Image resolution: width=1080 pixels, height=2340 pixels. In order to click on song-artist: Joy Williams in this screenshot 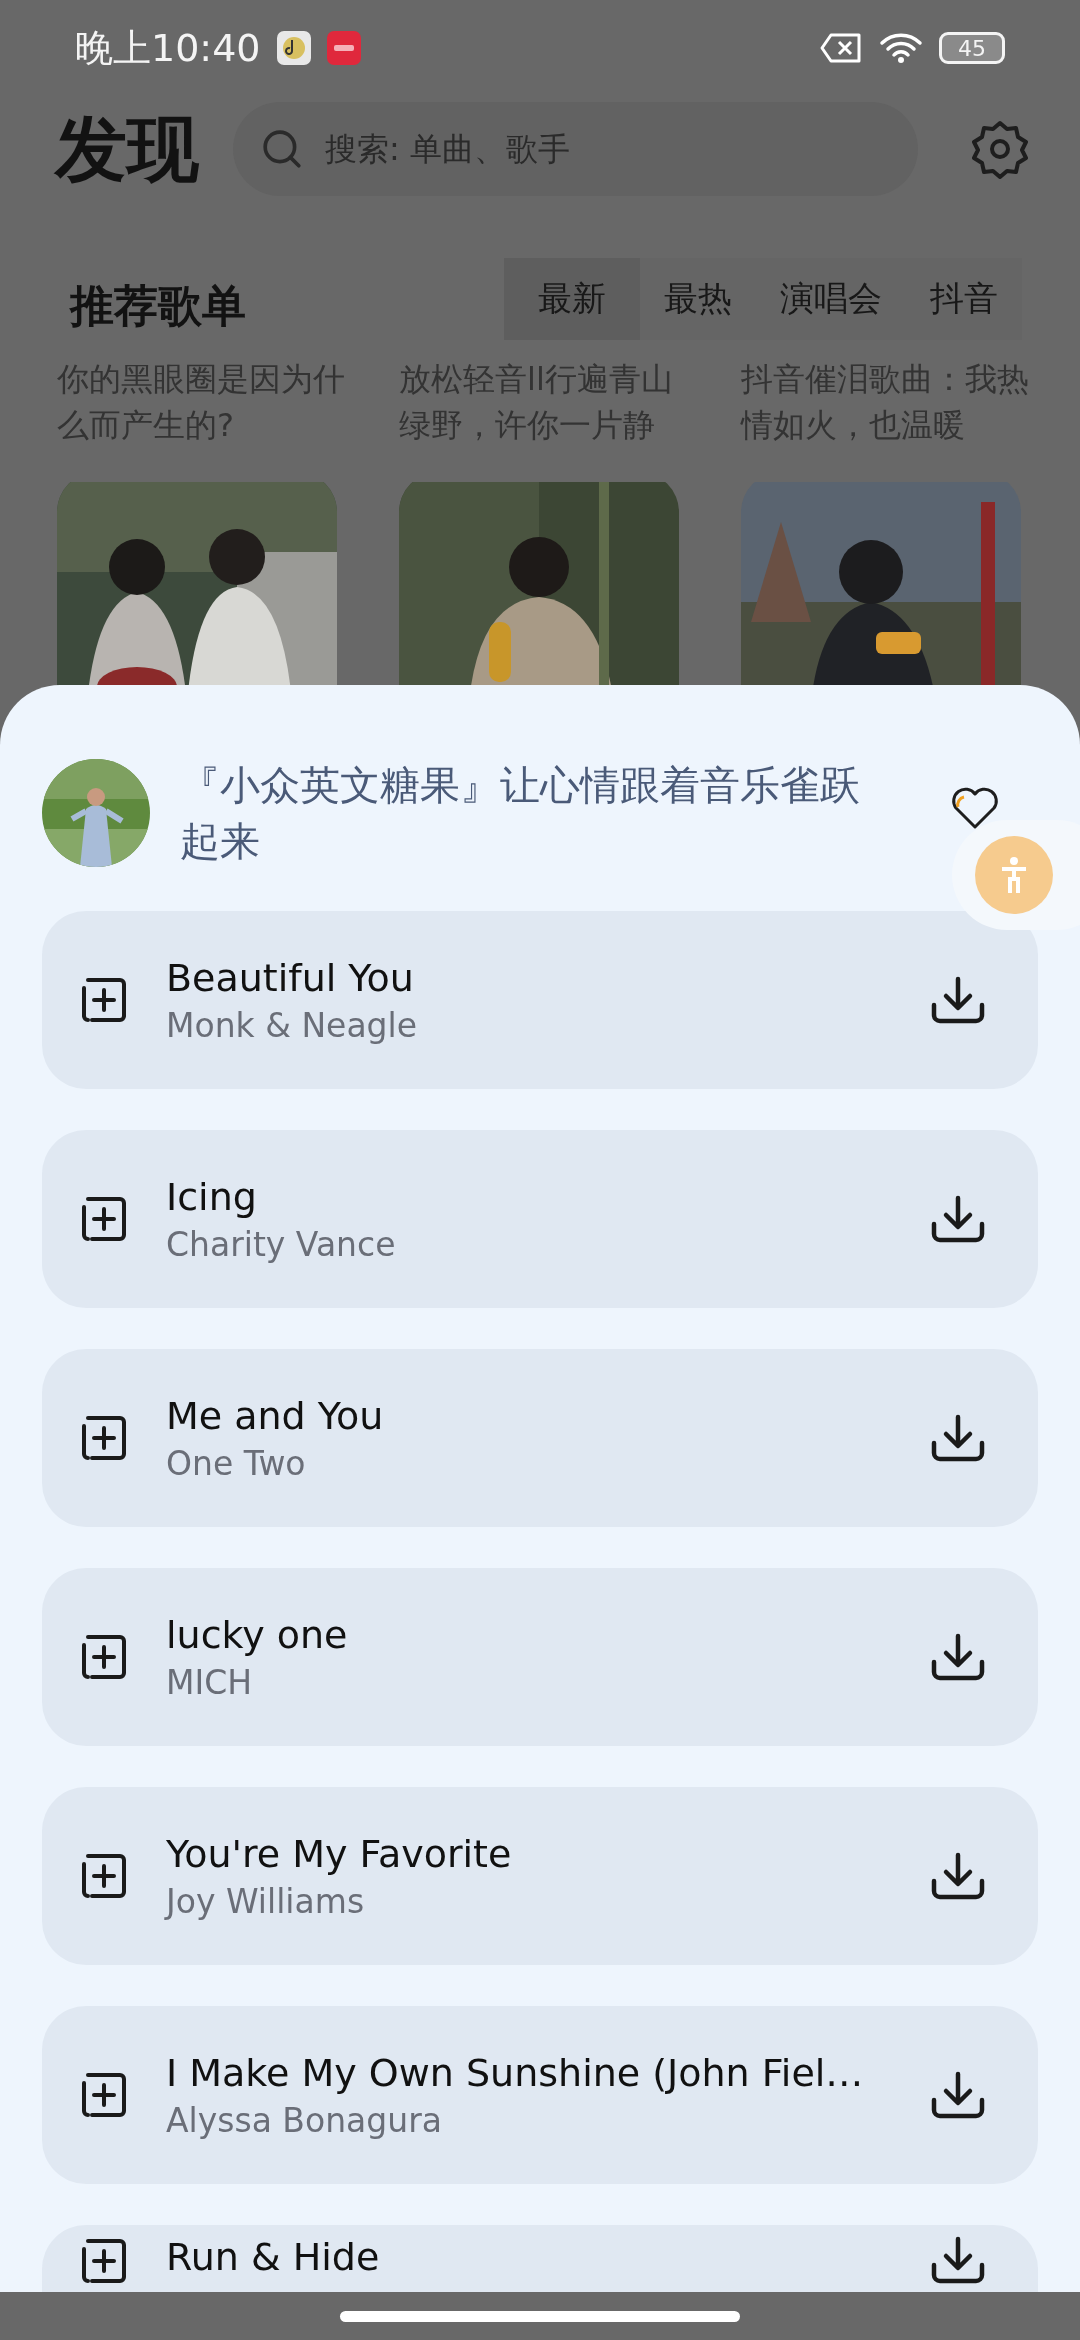, I will do `click(266, 1901)`.